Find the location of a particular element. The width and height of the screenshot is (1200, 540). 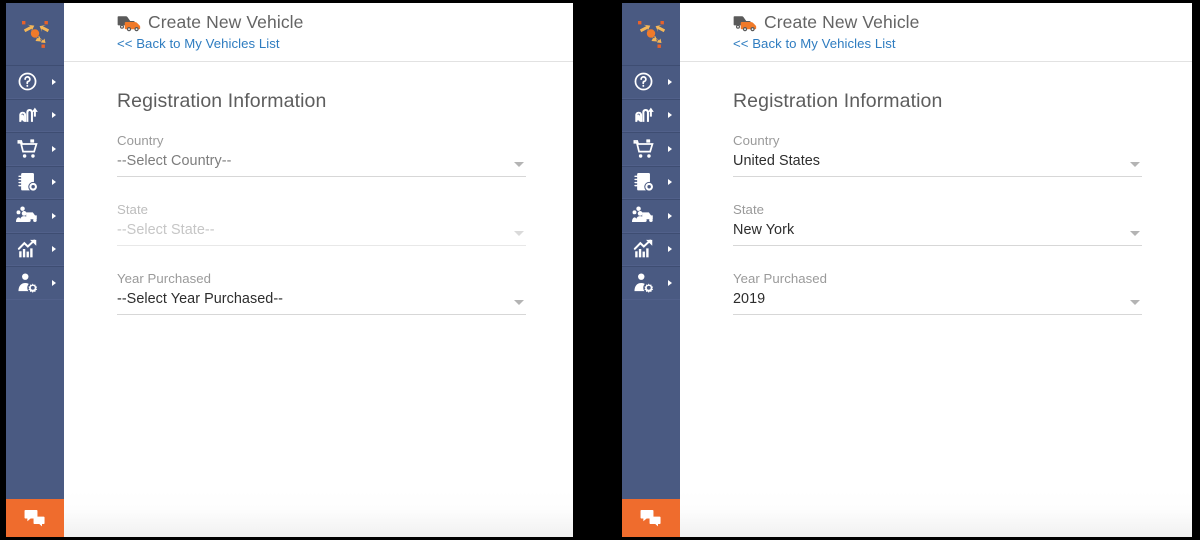

field-year-purchased: Year Purchased 2019 is located at coordinates (937, 293).